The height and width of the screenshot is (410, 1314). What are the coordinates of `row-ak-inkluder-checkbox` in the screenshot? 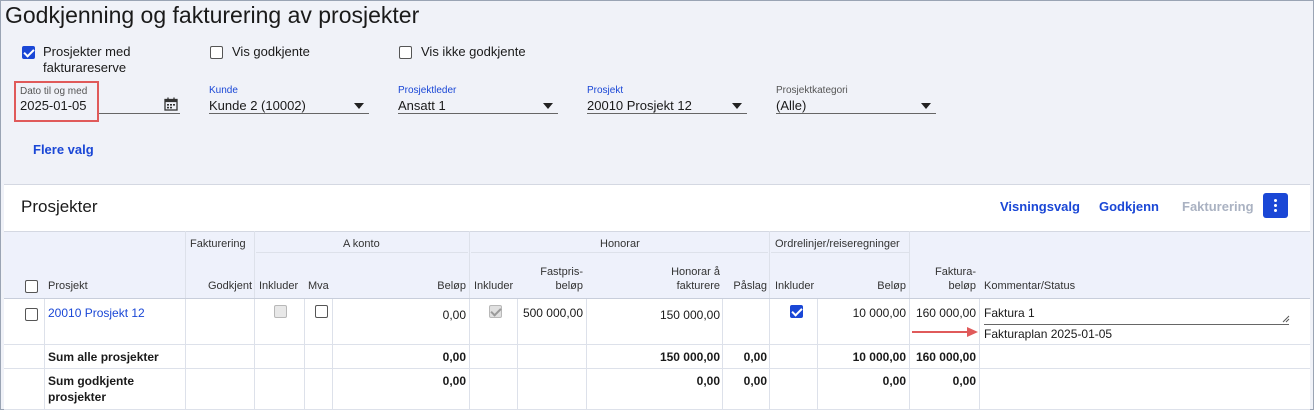 It's located at (280, 311).